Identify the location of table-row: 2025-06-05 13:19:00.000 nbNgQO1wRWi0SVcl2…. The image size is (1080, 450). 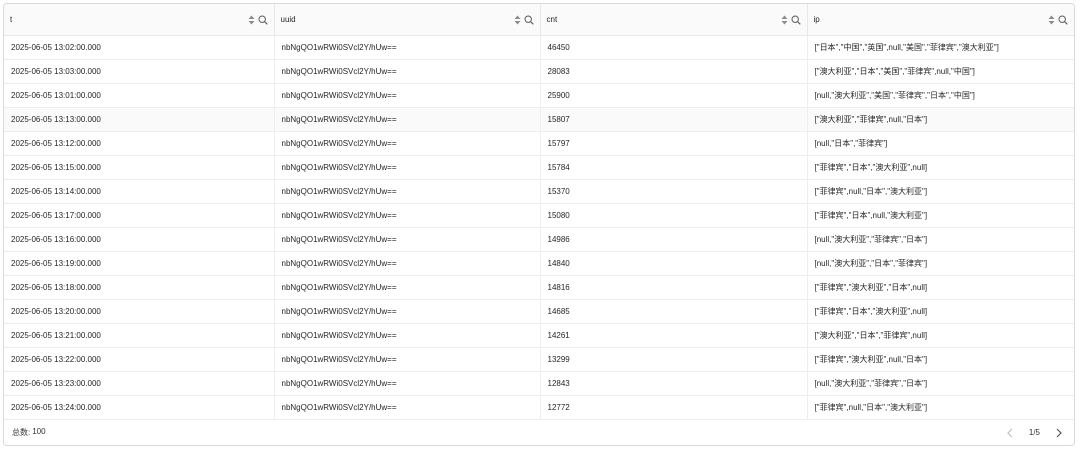
(539, 263).